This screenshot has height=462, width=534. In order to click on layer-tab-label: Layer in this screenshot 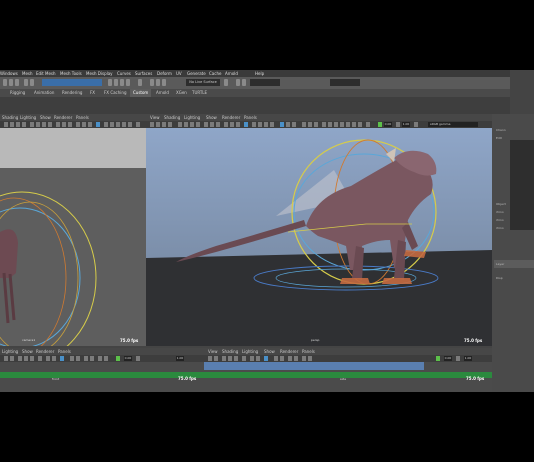, I will do `click(500, 264)`.